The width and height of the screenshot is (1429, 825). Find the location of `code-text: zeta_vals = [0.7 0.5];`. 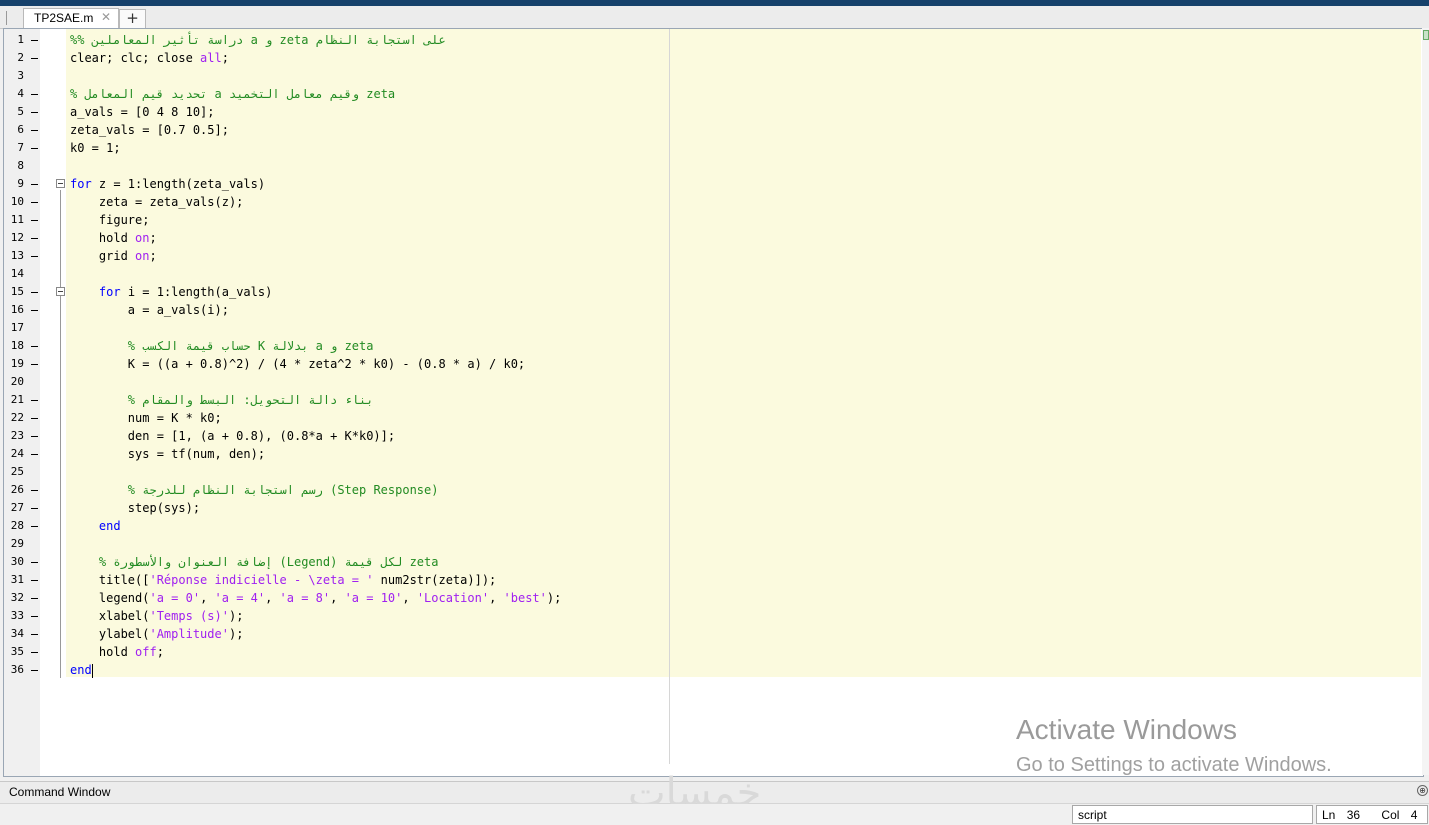

code-text: zeta_vals = [0.7 0.5]; is located at coordinates (149, 130).